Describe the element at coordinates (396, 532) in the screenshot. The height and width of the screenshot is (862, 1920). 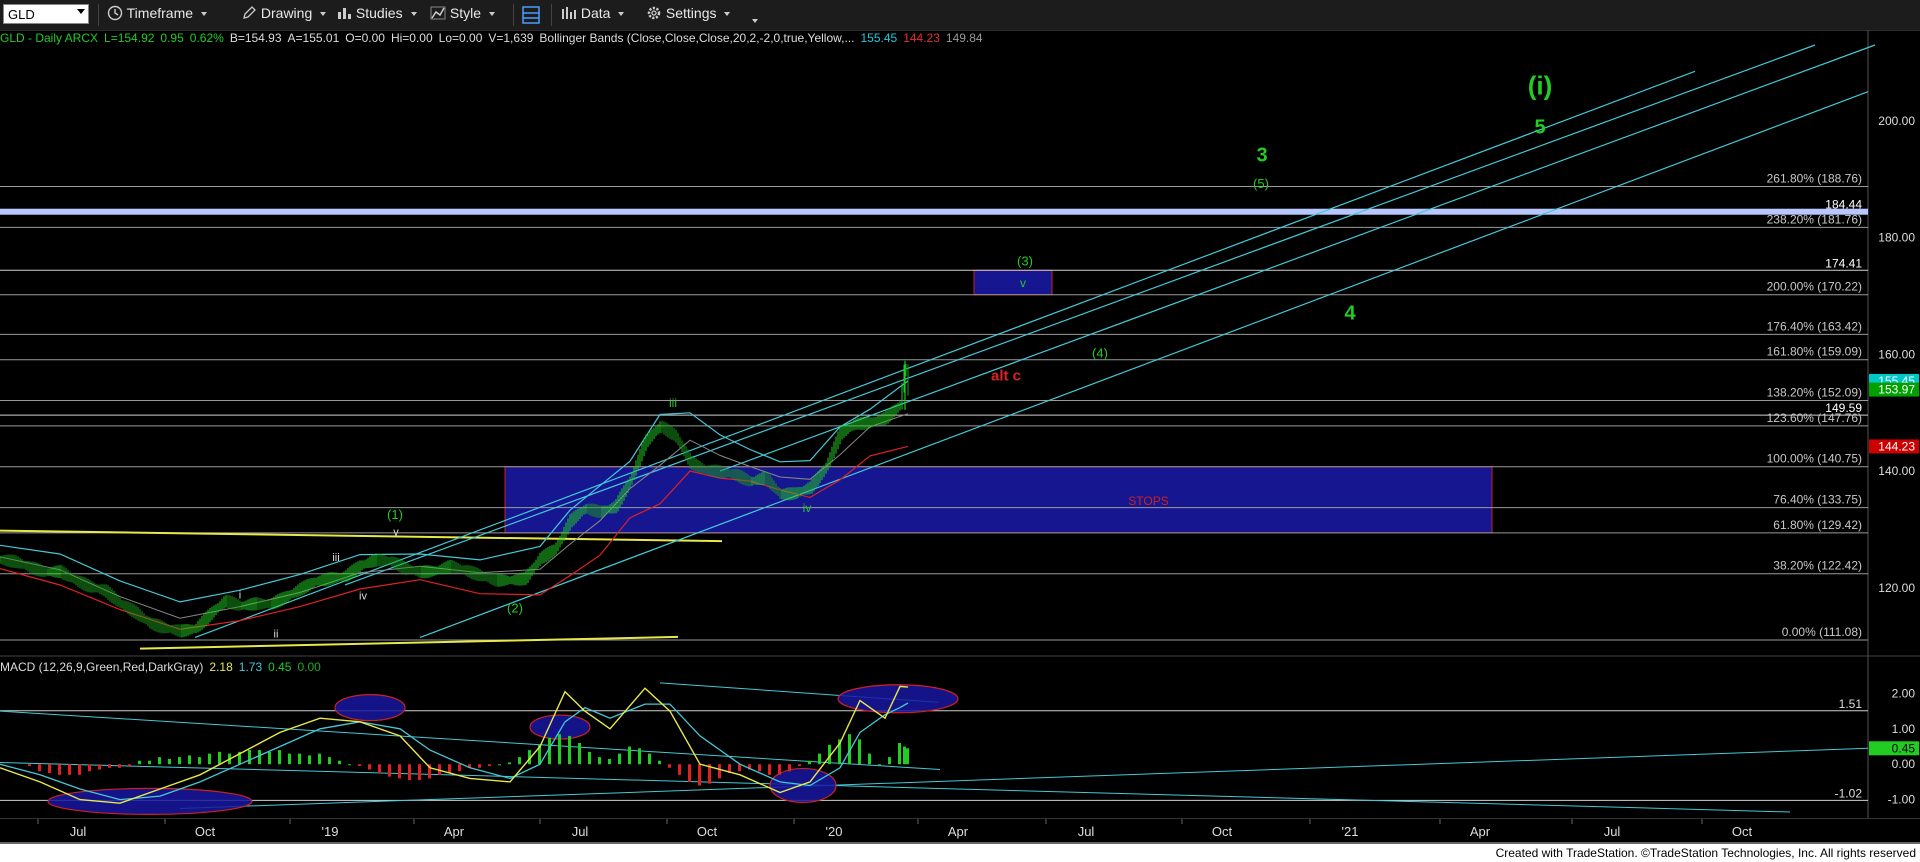
I see `wave-label: v` at that location.